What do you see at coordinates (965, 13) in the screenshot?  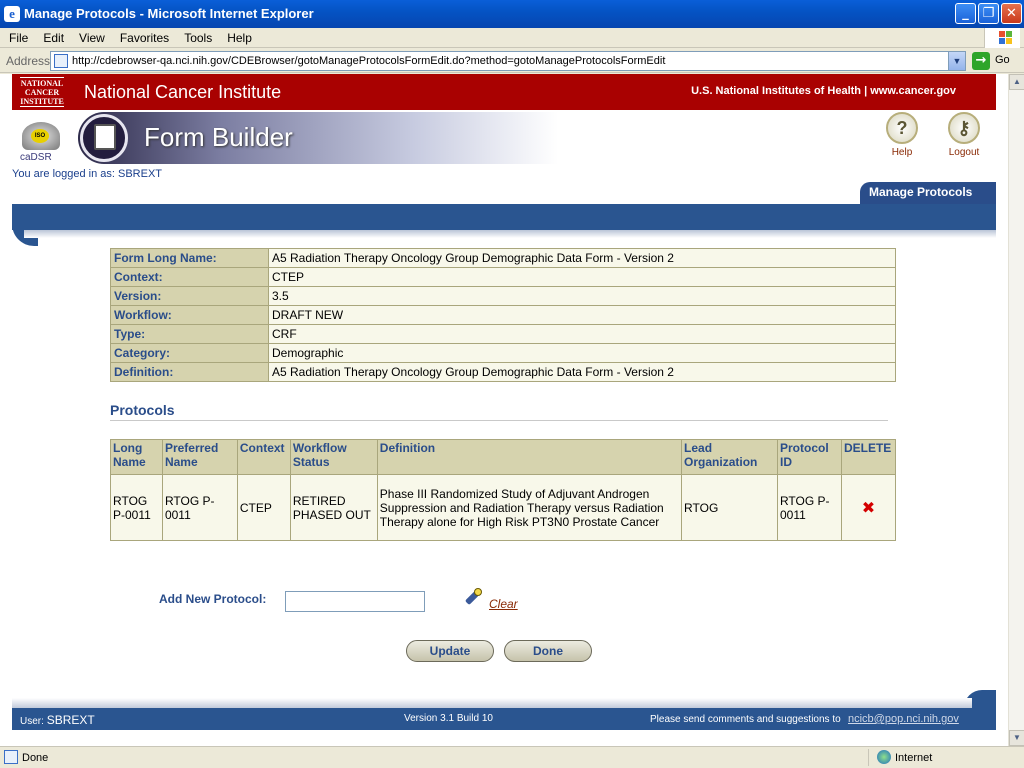 I see `minimize-button: _` at bounding box center [965, 13].